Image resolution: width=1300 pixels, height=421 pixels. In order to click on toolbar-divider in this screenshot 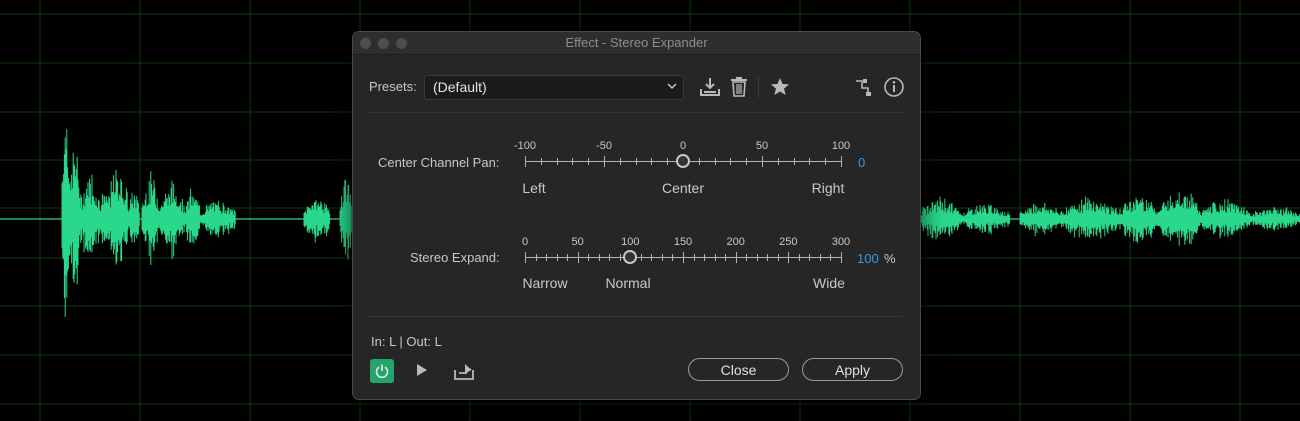, I will do `click(758, 87)`.